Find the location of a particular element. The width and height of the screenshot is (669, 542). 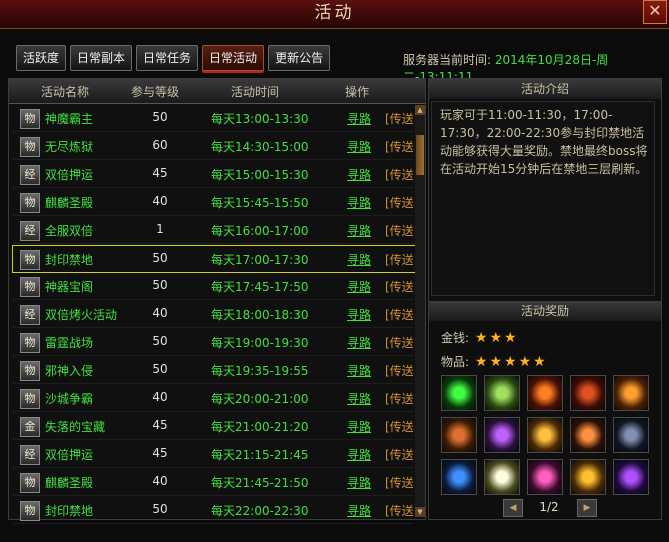

scroll-up-button: ▲ is located at coordinates (420, 110).